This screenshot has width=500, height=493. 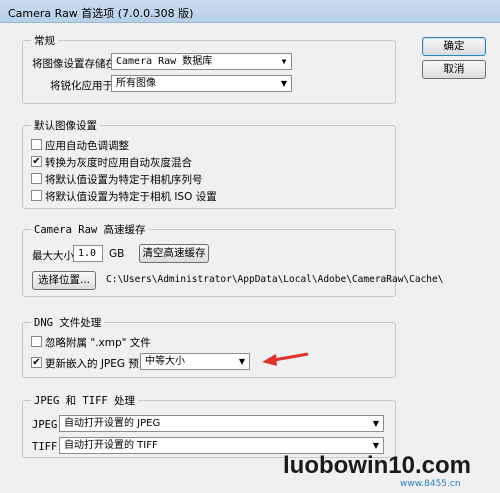 What do you see at coordinates (164, 61) in the screenshot?
I see `save-settings-value: Camera Raw 数据库` at bounding box center [164, 61].